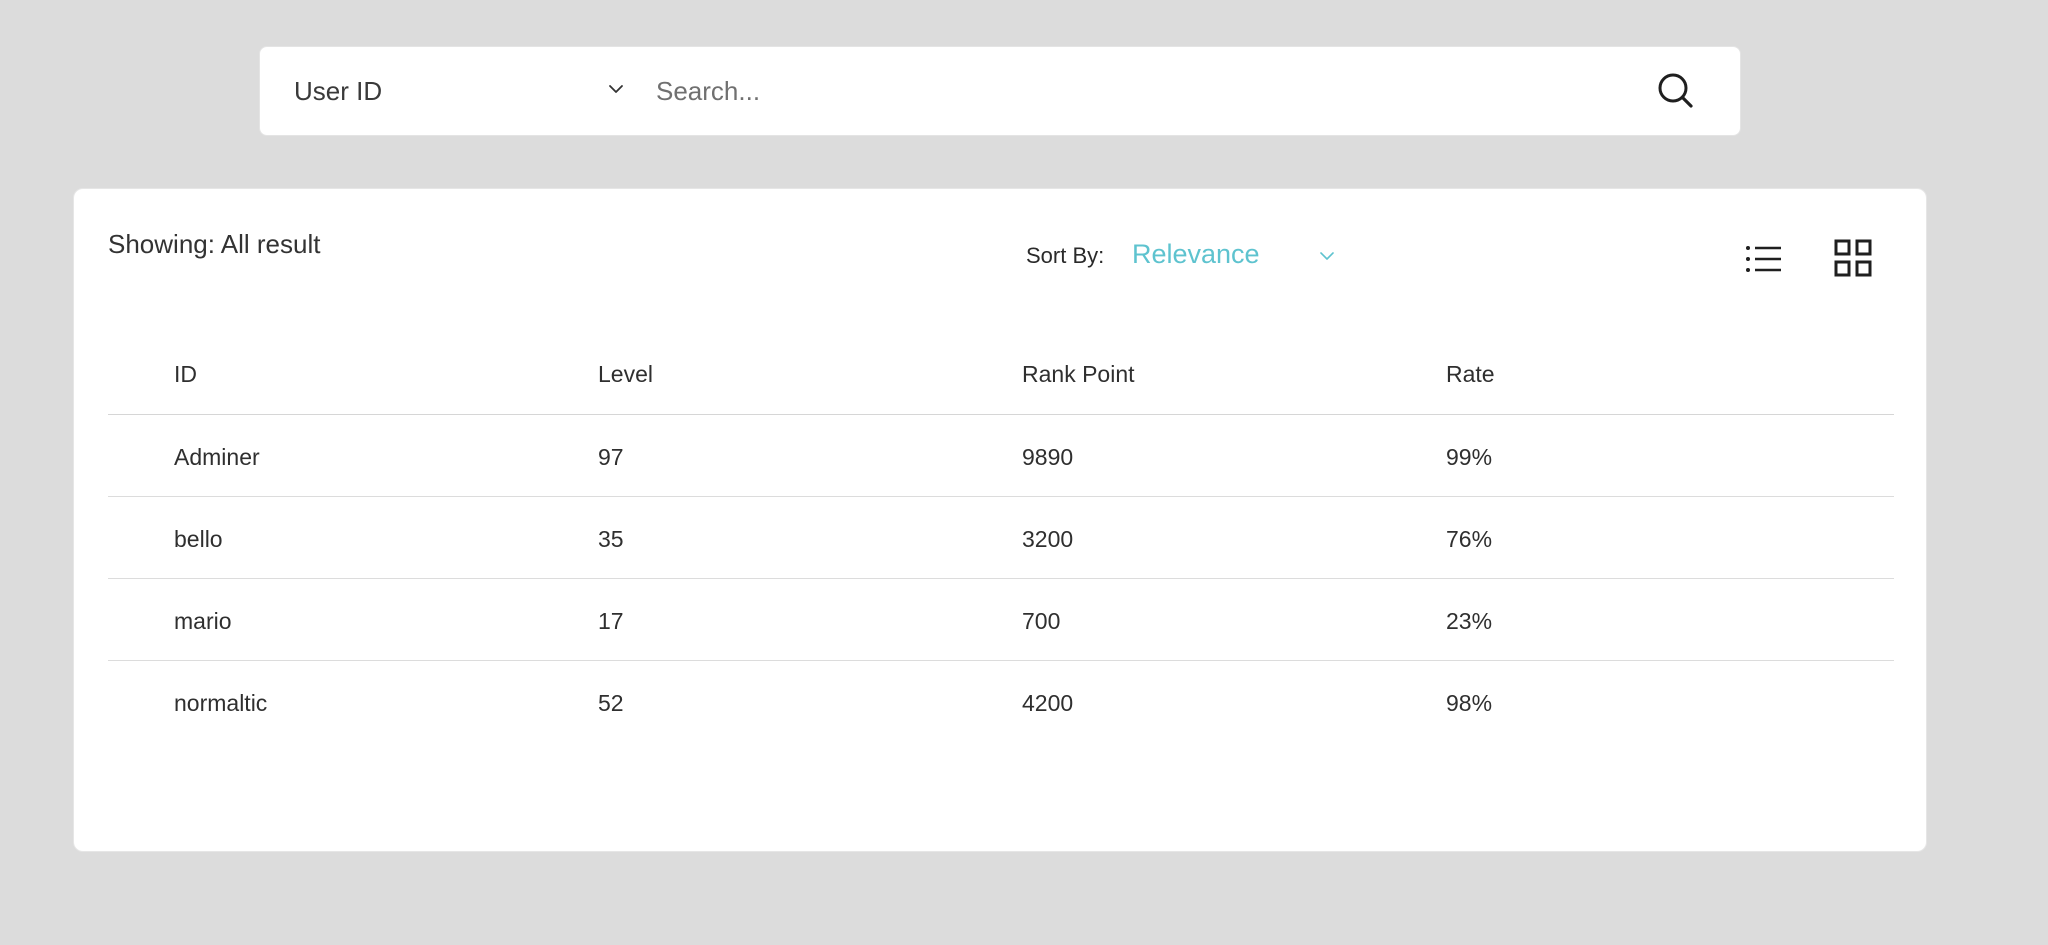 This screenshot has width=2048, height=945. What do you see at coordinates (217, 457) in the screenshot?
I see `cell-id: Adminer` at bounding box center [217, 457].